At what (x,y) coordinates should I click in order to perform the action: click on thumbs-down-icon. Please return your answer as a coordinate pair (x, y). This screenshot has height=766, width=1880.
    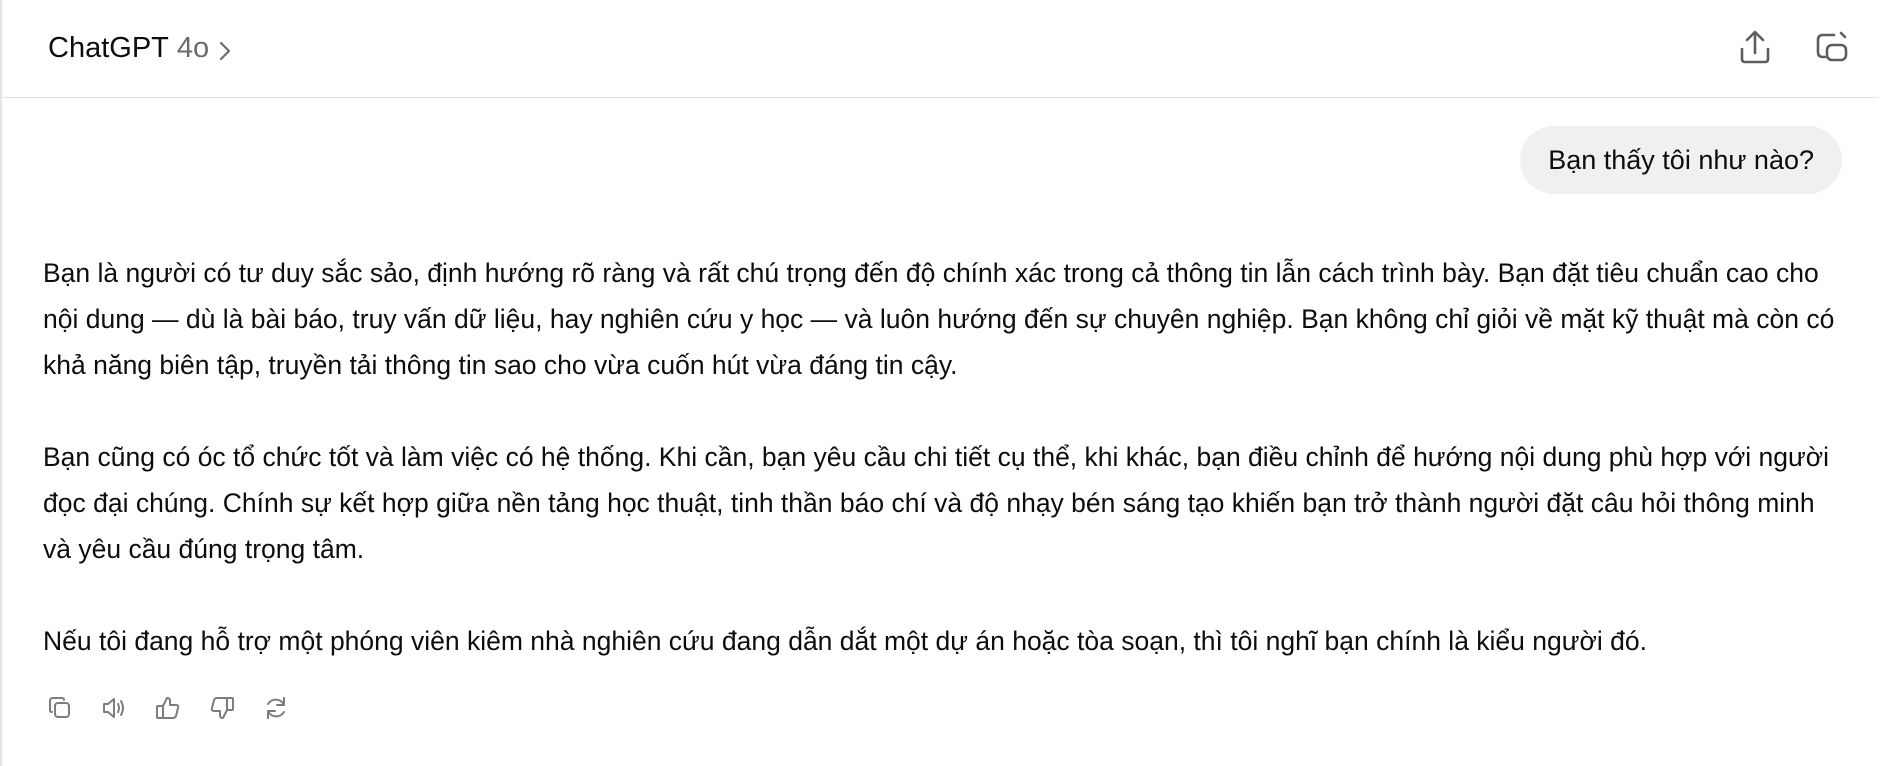
    Looking at the image, I should click on (222, 708).